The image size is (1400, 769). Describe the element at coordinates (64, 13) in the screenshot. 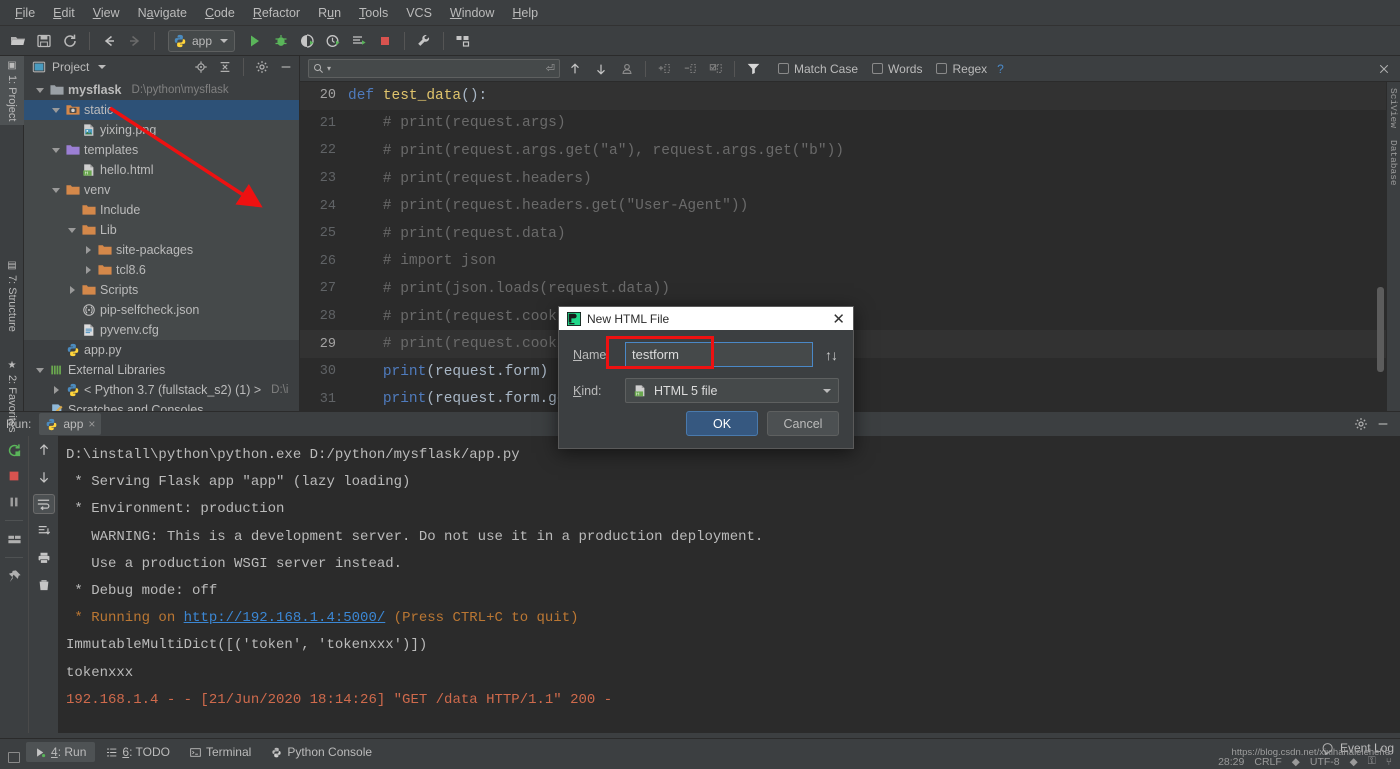

I see `menu-item-edit: Edit` at that location.